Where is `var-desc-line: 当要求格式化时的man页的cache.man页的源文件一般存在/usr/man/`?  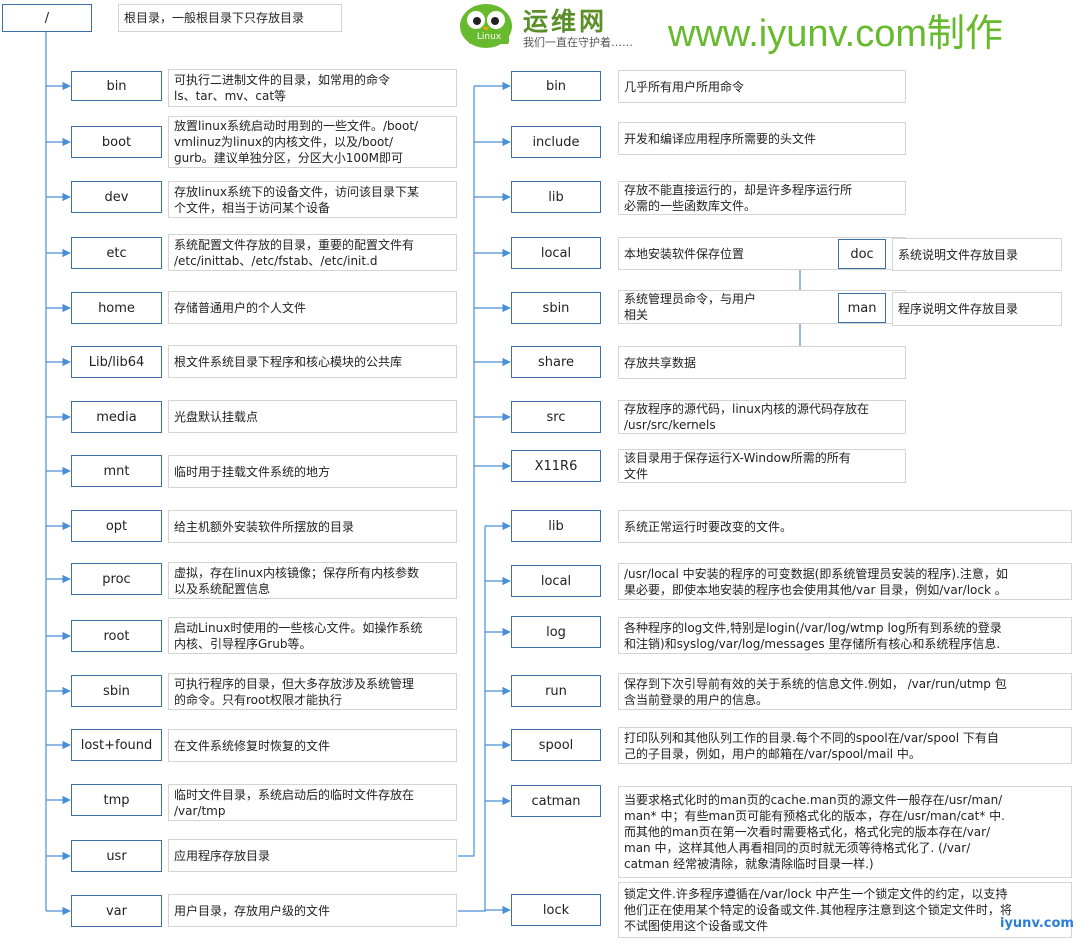 var-desc-line: 当要求格式化时的man页的cache.man页的源文件一般存在/usr/man/ is located at coordinates (813, 800).